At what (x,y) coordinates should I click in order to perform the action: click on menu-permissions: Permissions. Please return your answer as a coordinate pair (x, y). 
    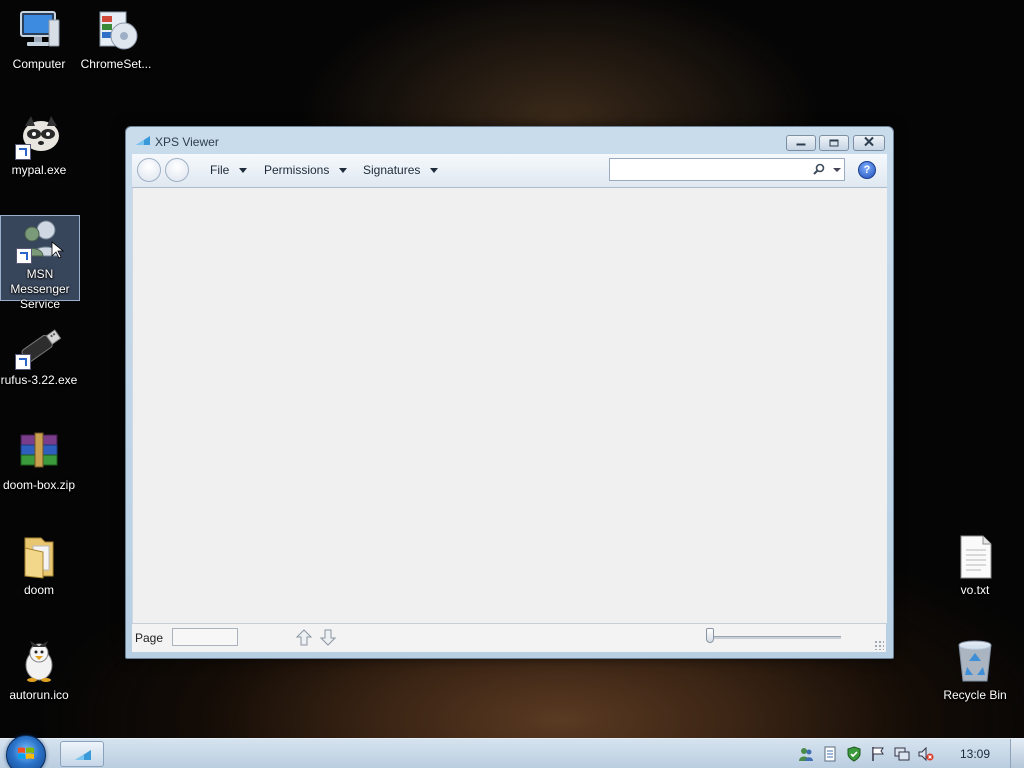
    Looking at the image, I should click on (306, 170).